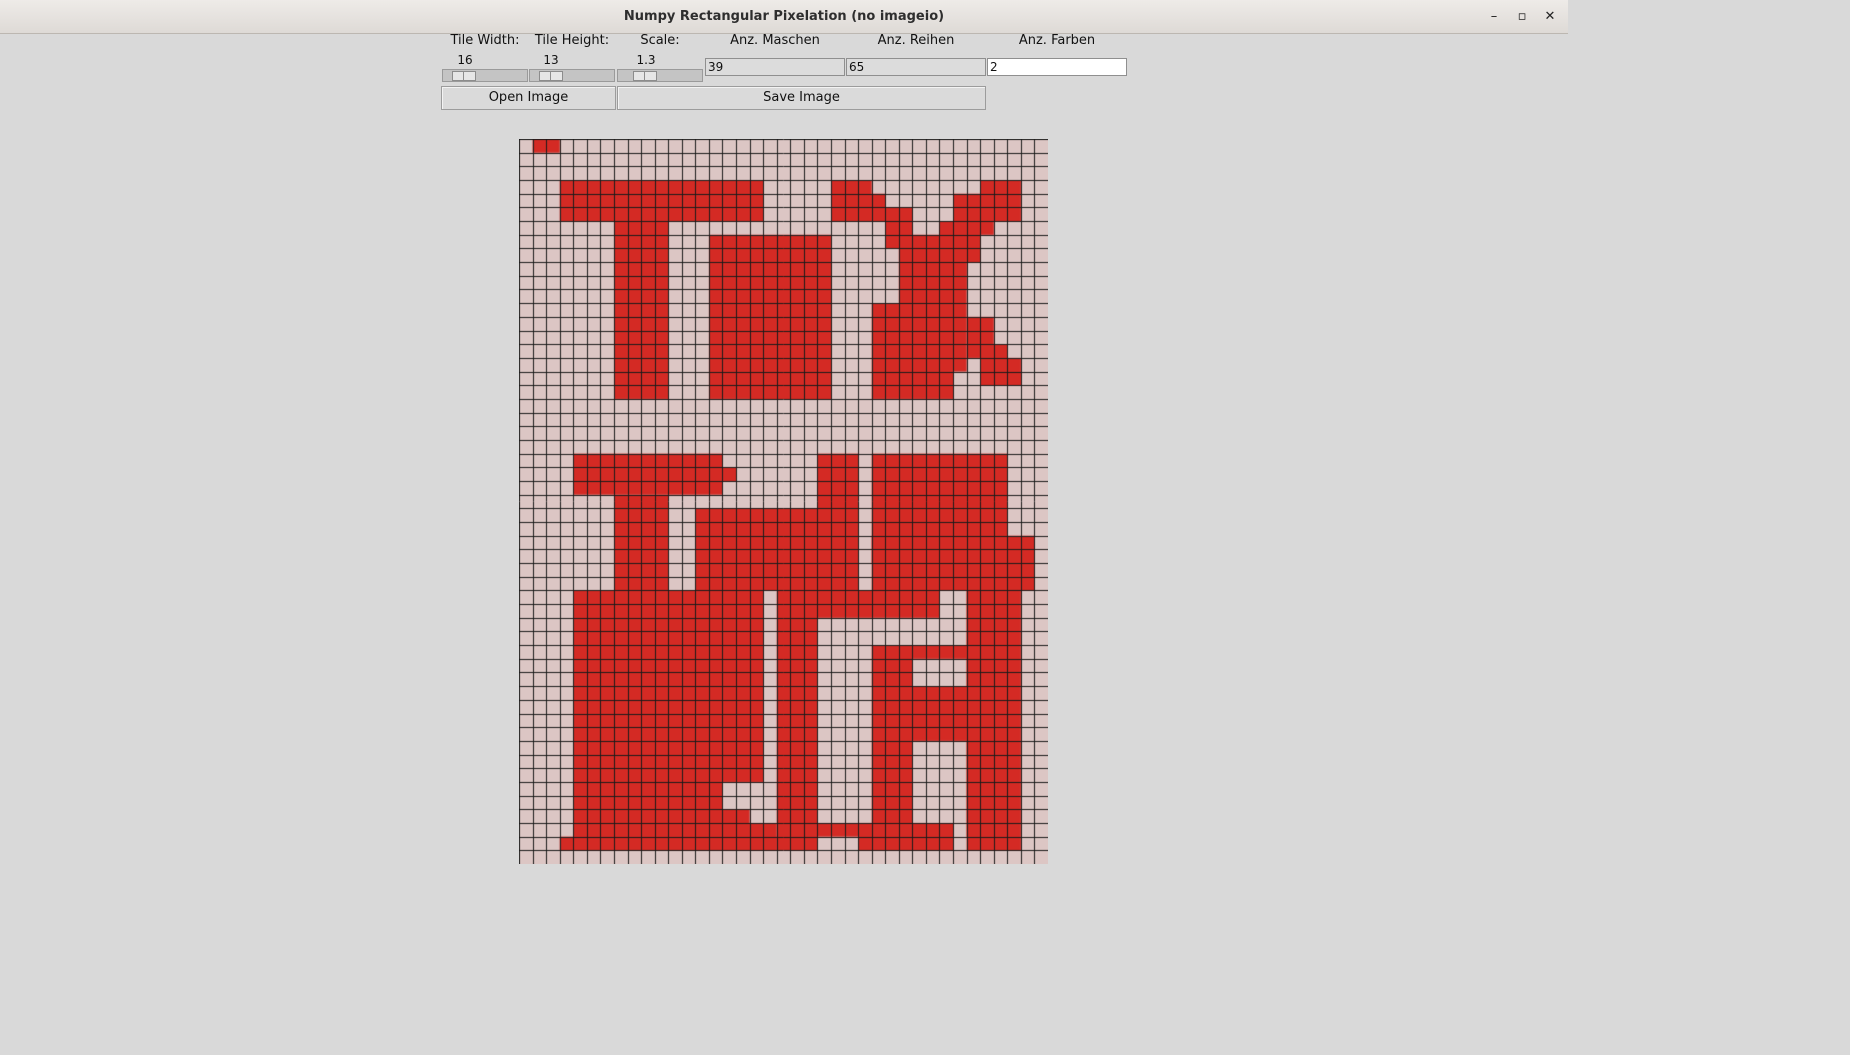  What do you see at coordinates (646, 60) in the screenshot?
I see `scale-value: 1.3` at bounding box center [646, 60].